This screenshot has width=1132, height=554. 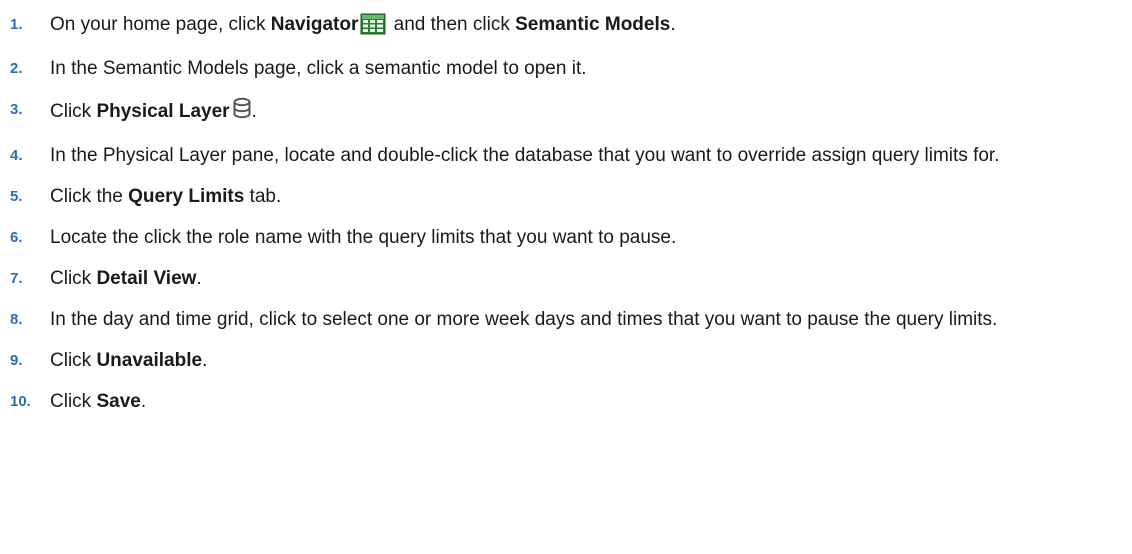 I want to click on step-number: 7., so click(x=16, y=278).